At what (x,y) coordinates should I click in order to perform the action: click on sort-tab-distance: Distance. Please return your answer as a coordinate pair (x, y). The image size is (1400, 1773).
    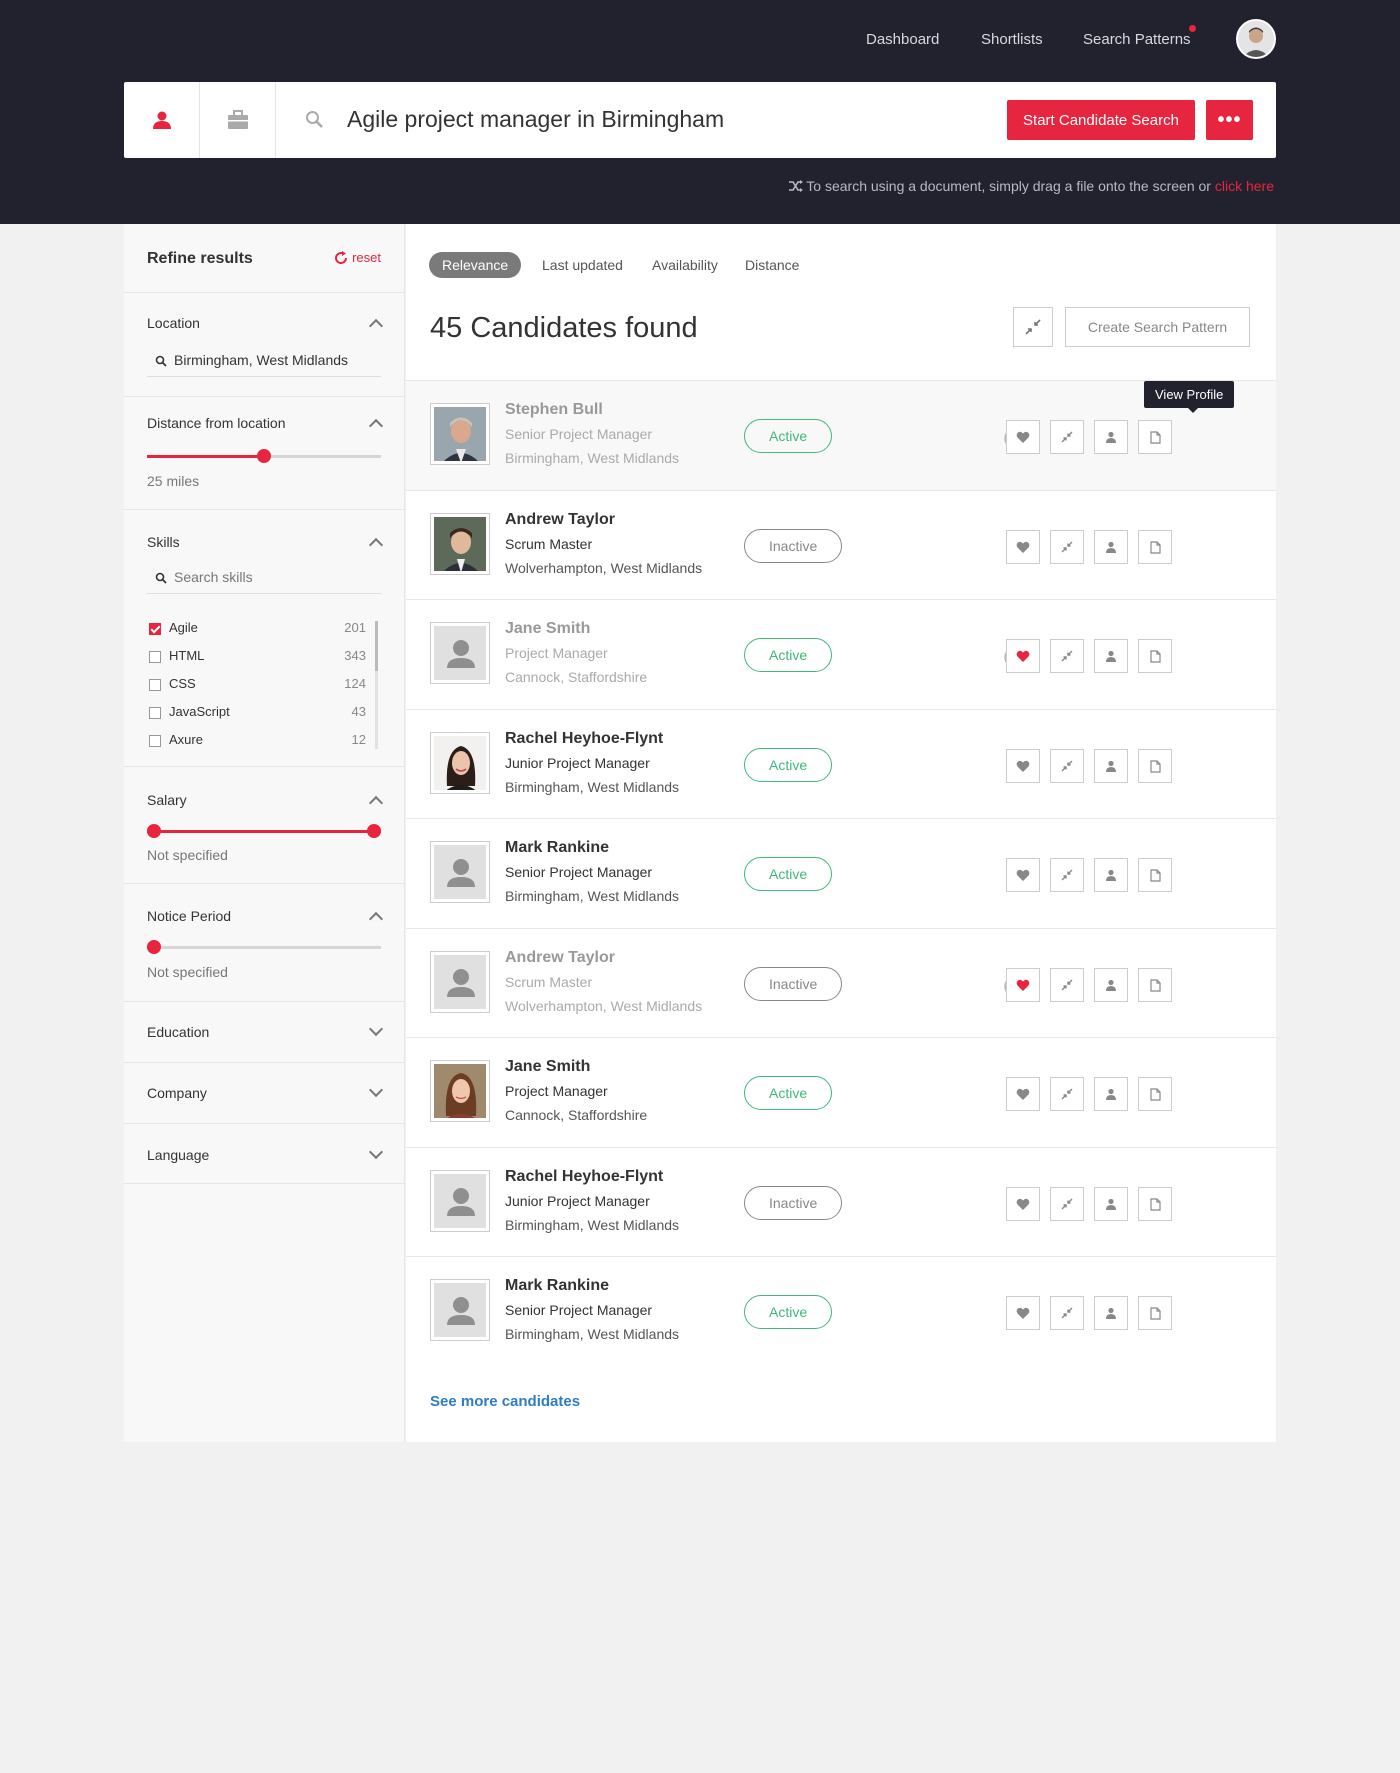
    Looking at the image, I should click on (772, 265).